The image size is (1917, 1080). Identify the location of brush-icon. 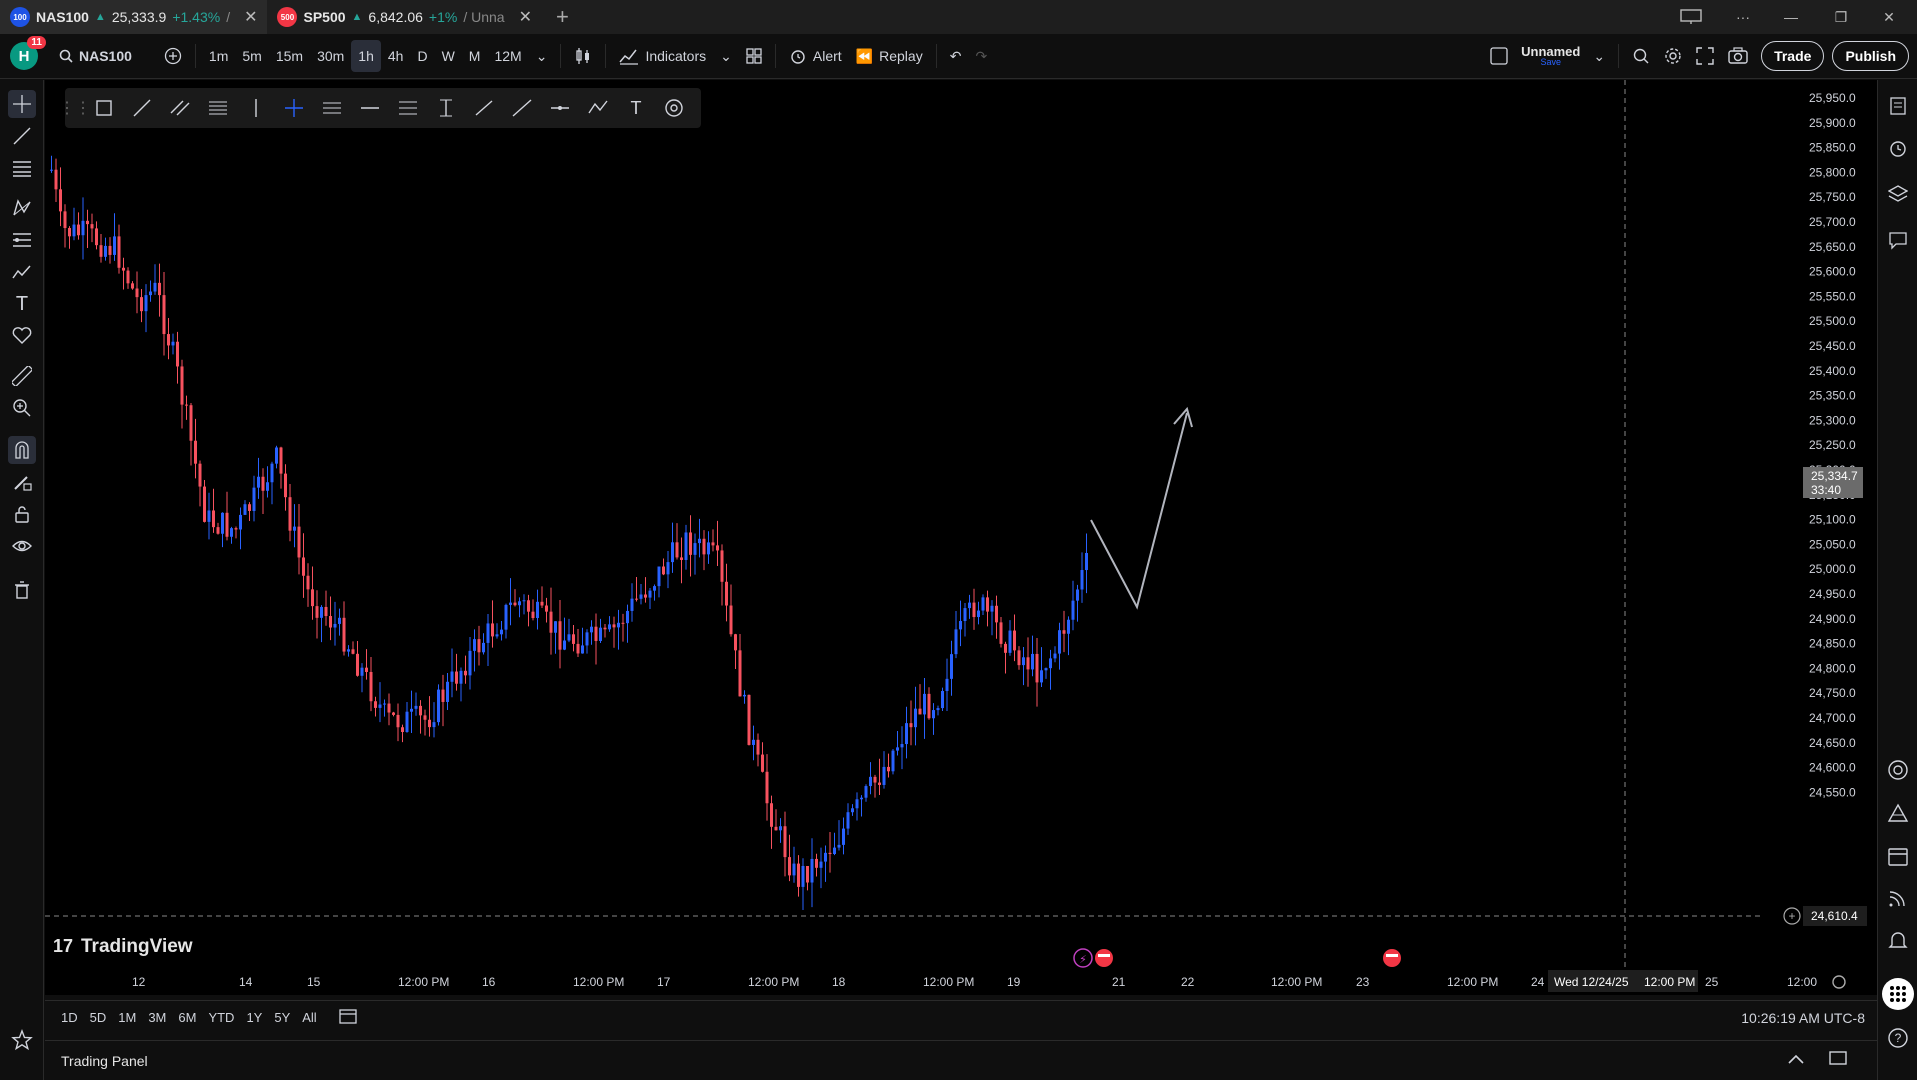
(22, 272).